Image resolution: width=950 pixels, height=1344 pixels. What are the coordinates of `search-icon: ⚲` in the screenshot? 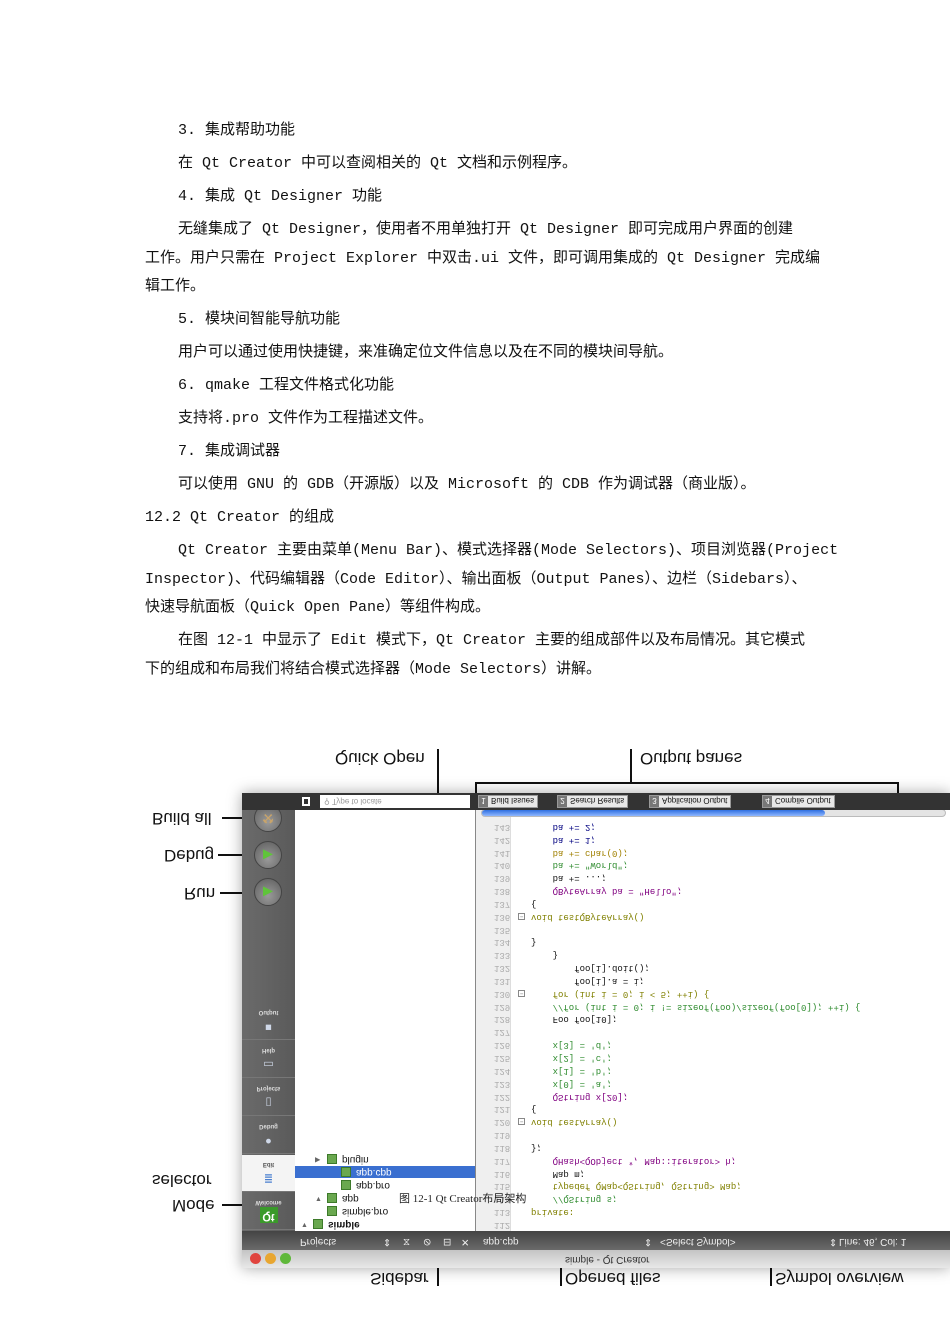 It's located at (328, 801).